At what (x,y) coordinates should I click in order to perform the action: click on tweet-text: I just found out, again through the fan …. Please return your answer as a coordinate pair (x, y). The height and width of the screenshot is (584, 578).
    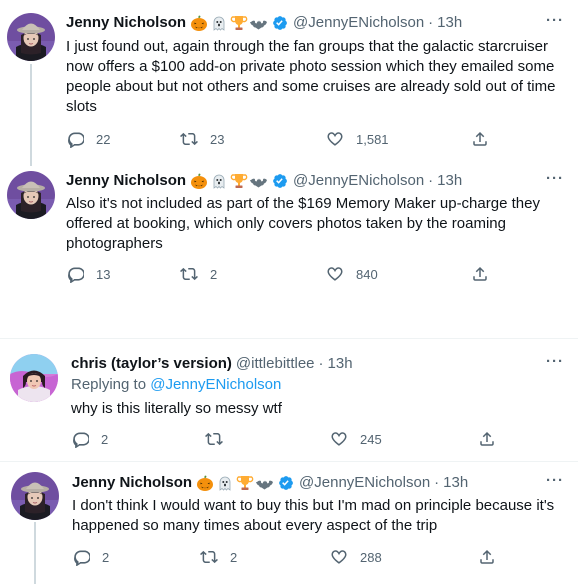
    Looking at the image, I should click on (311, 76).